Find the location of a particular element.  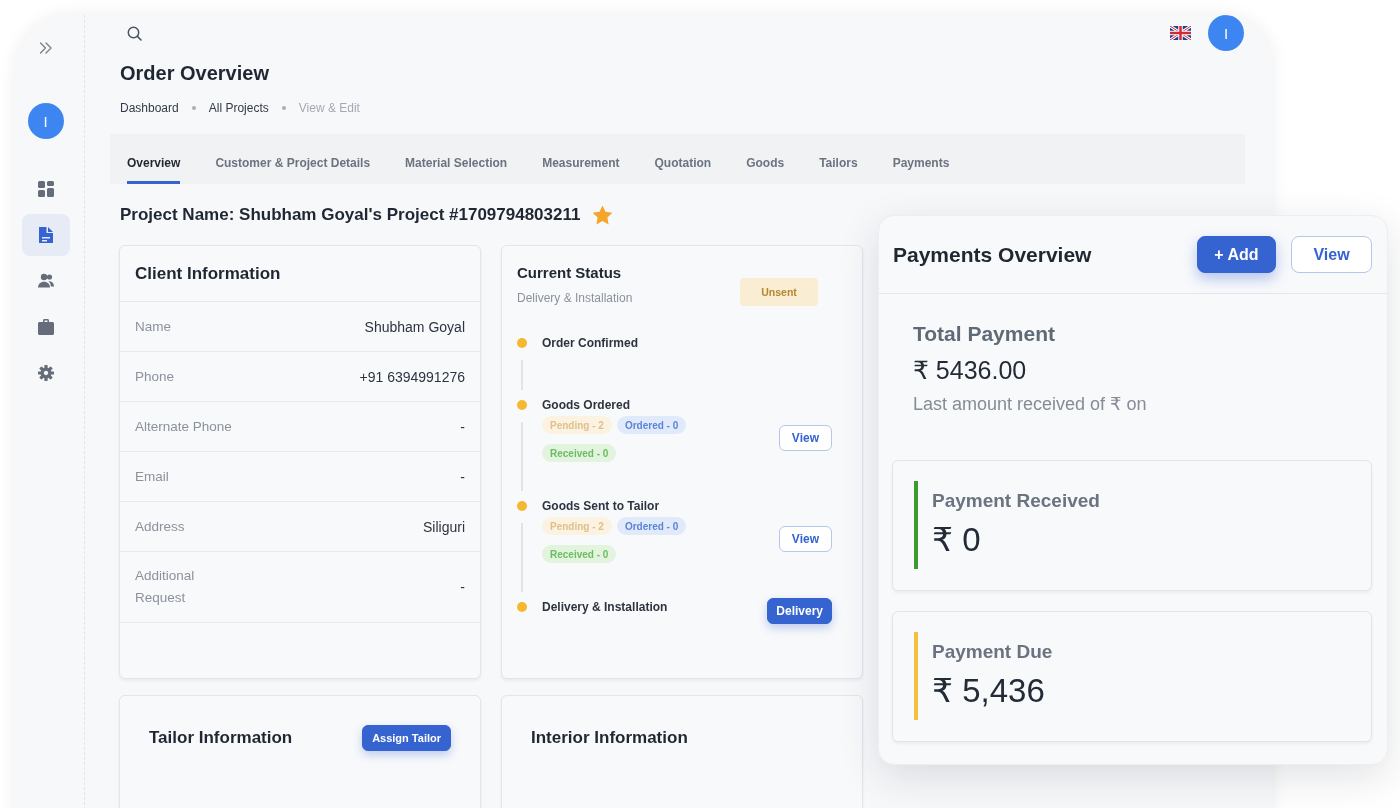

field-label: Name is located at coordinates (153, 326).